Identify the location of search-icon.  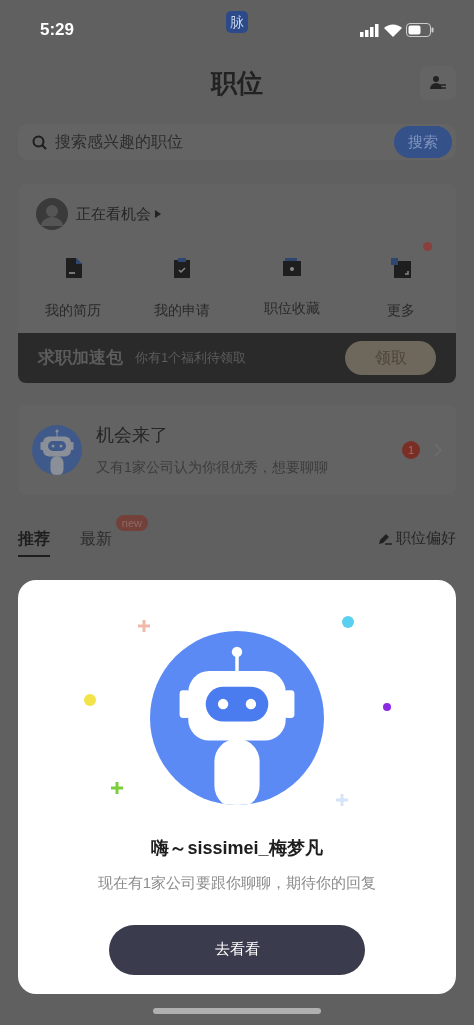
(39, 142).